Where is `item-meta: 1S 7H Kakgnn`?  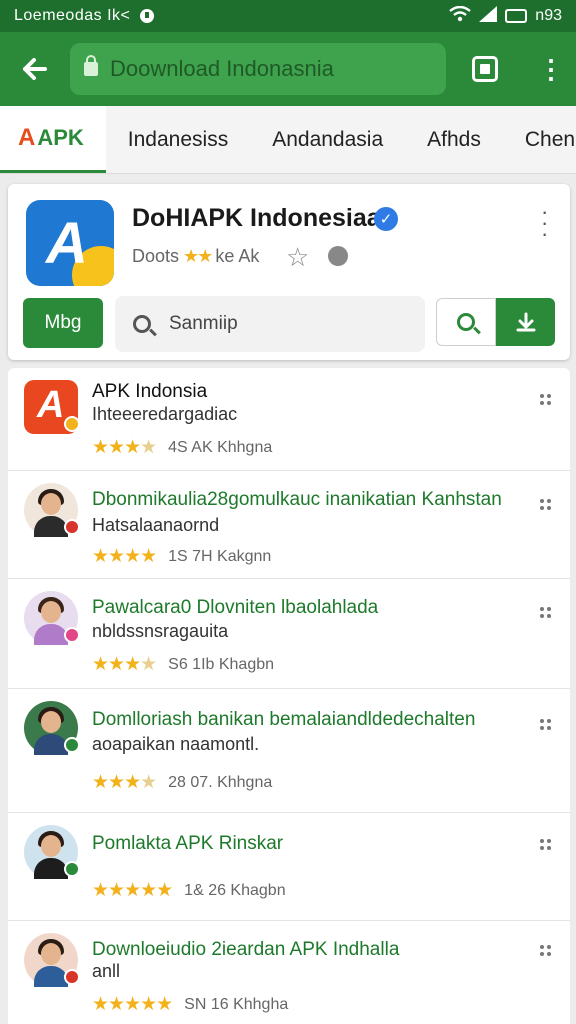 item-meta: 1S 7H Kakgnn is located at coordinates (220, 556).